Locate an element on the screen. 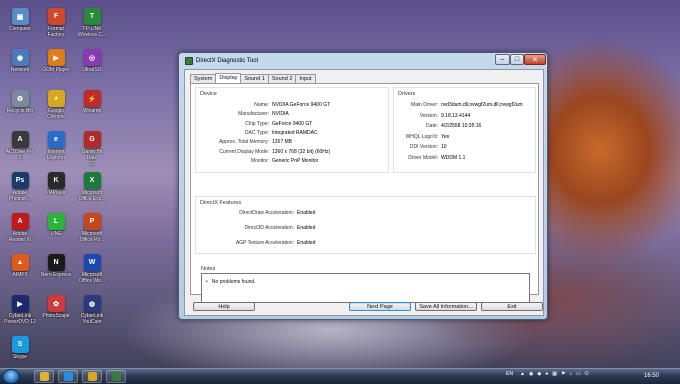 This screenshot has height=384, width=680. powerpoint-icon: P is located at coordinates (92, 221).